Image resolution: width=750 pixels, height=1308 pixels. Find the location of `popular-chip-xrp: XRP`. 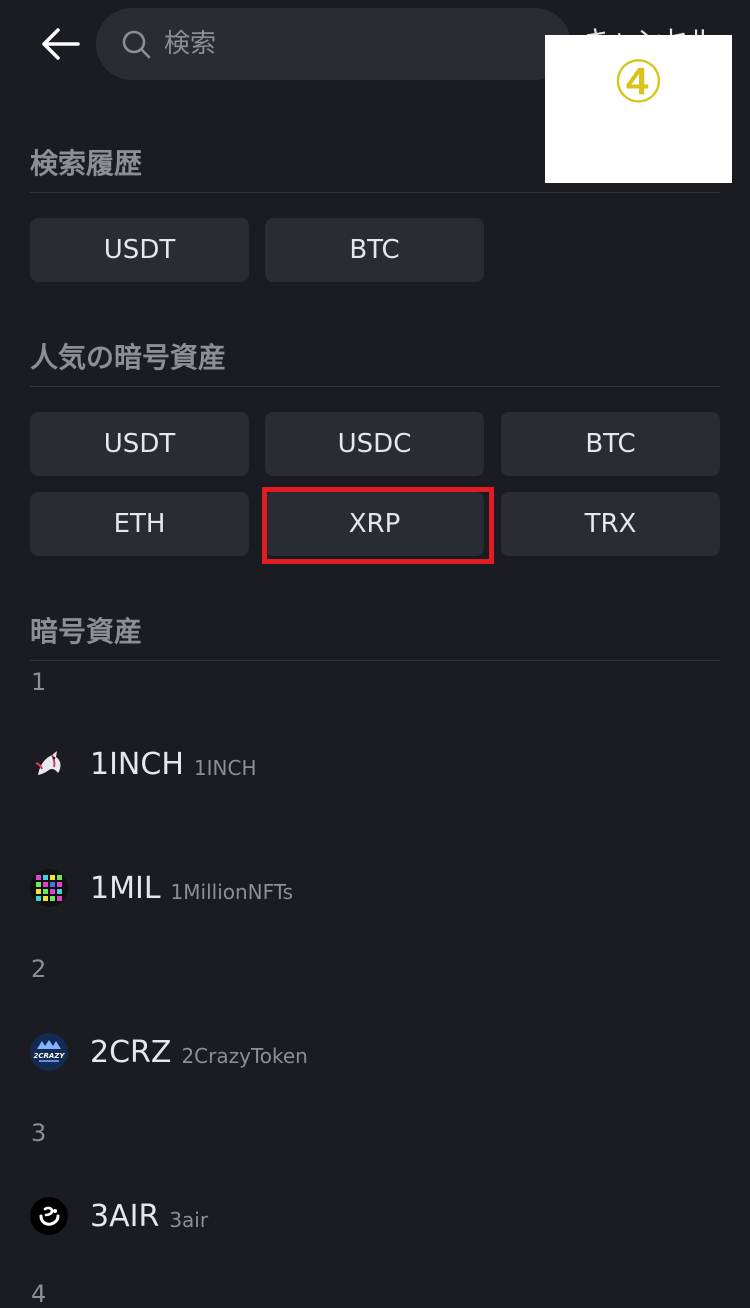

popular-chip-xrp: XRP is located at coordinates (374, 524).